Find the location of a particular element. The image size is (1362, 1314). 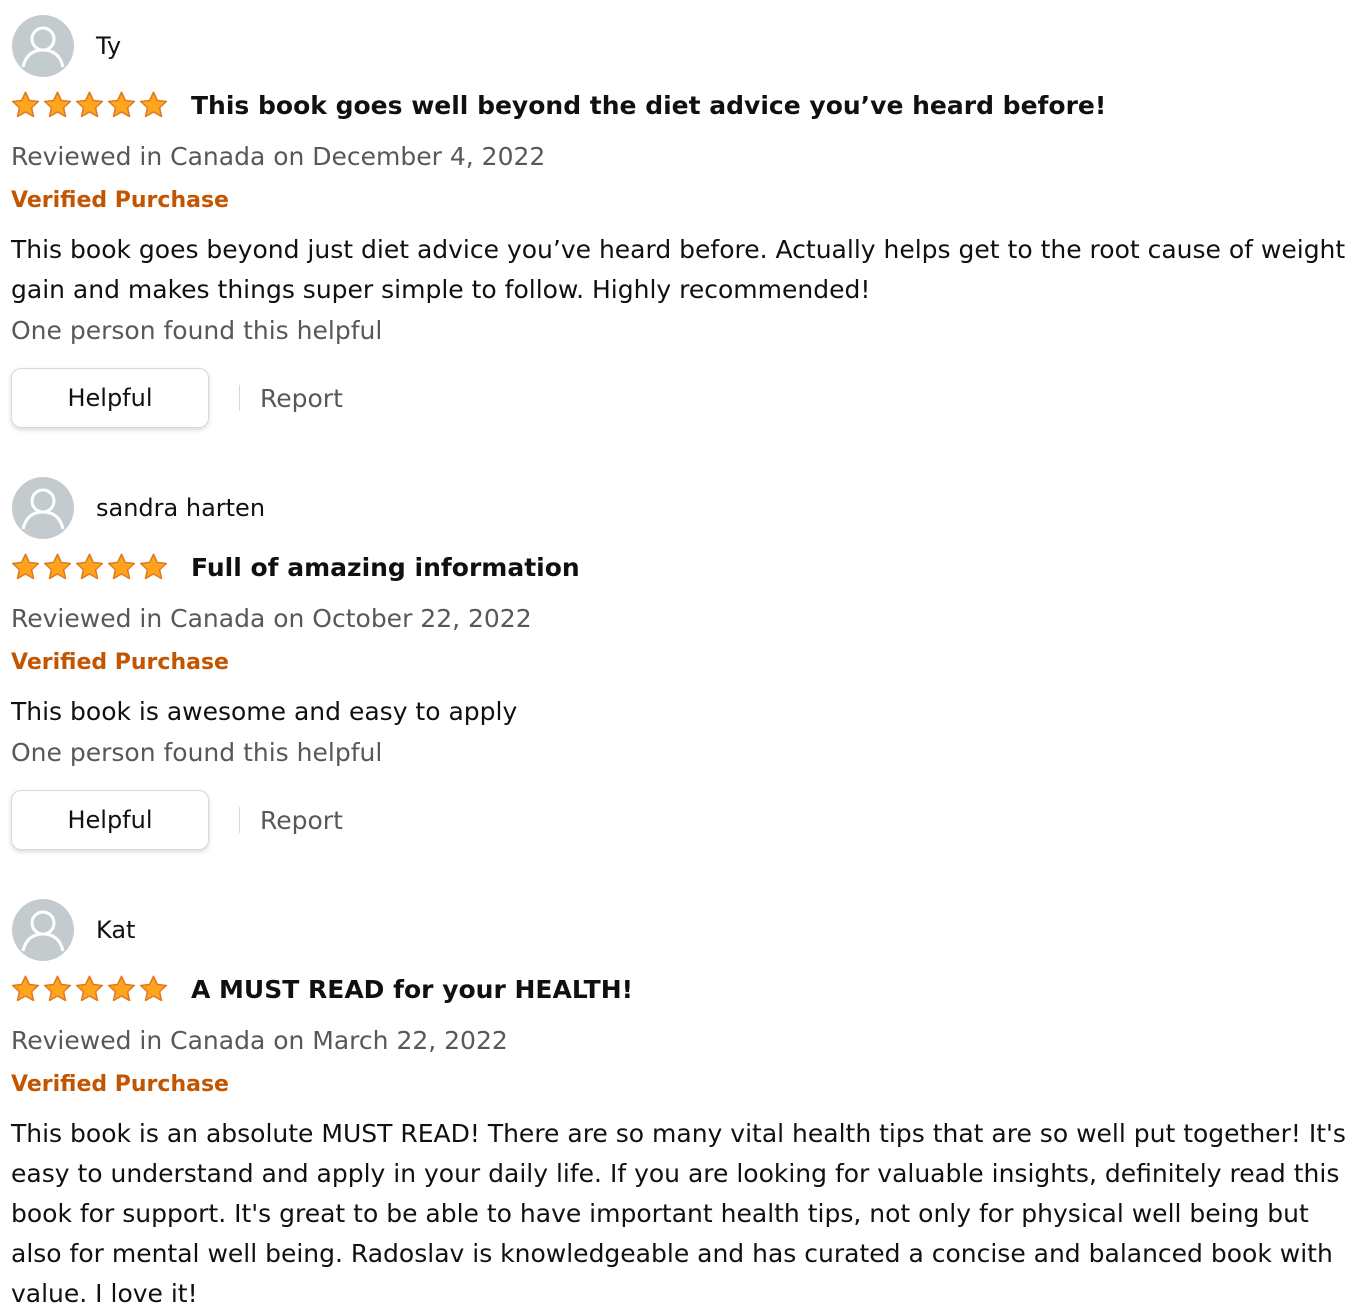

review-date: Reviewed in Canada on March 22, 2022 is located at coordinates (259, 1040).